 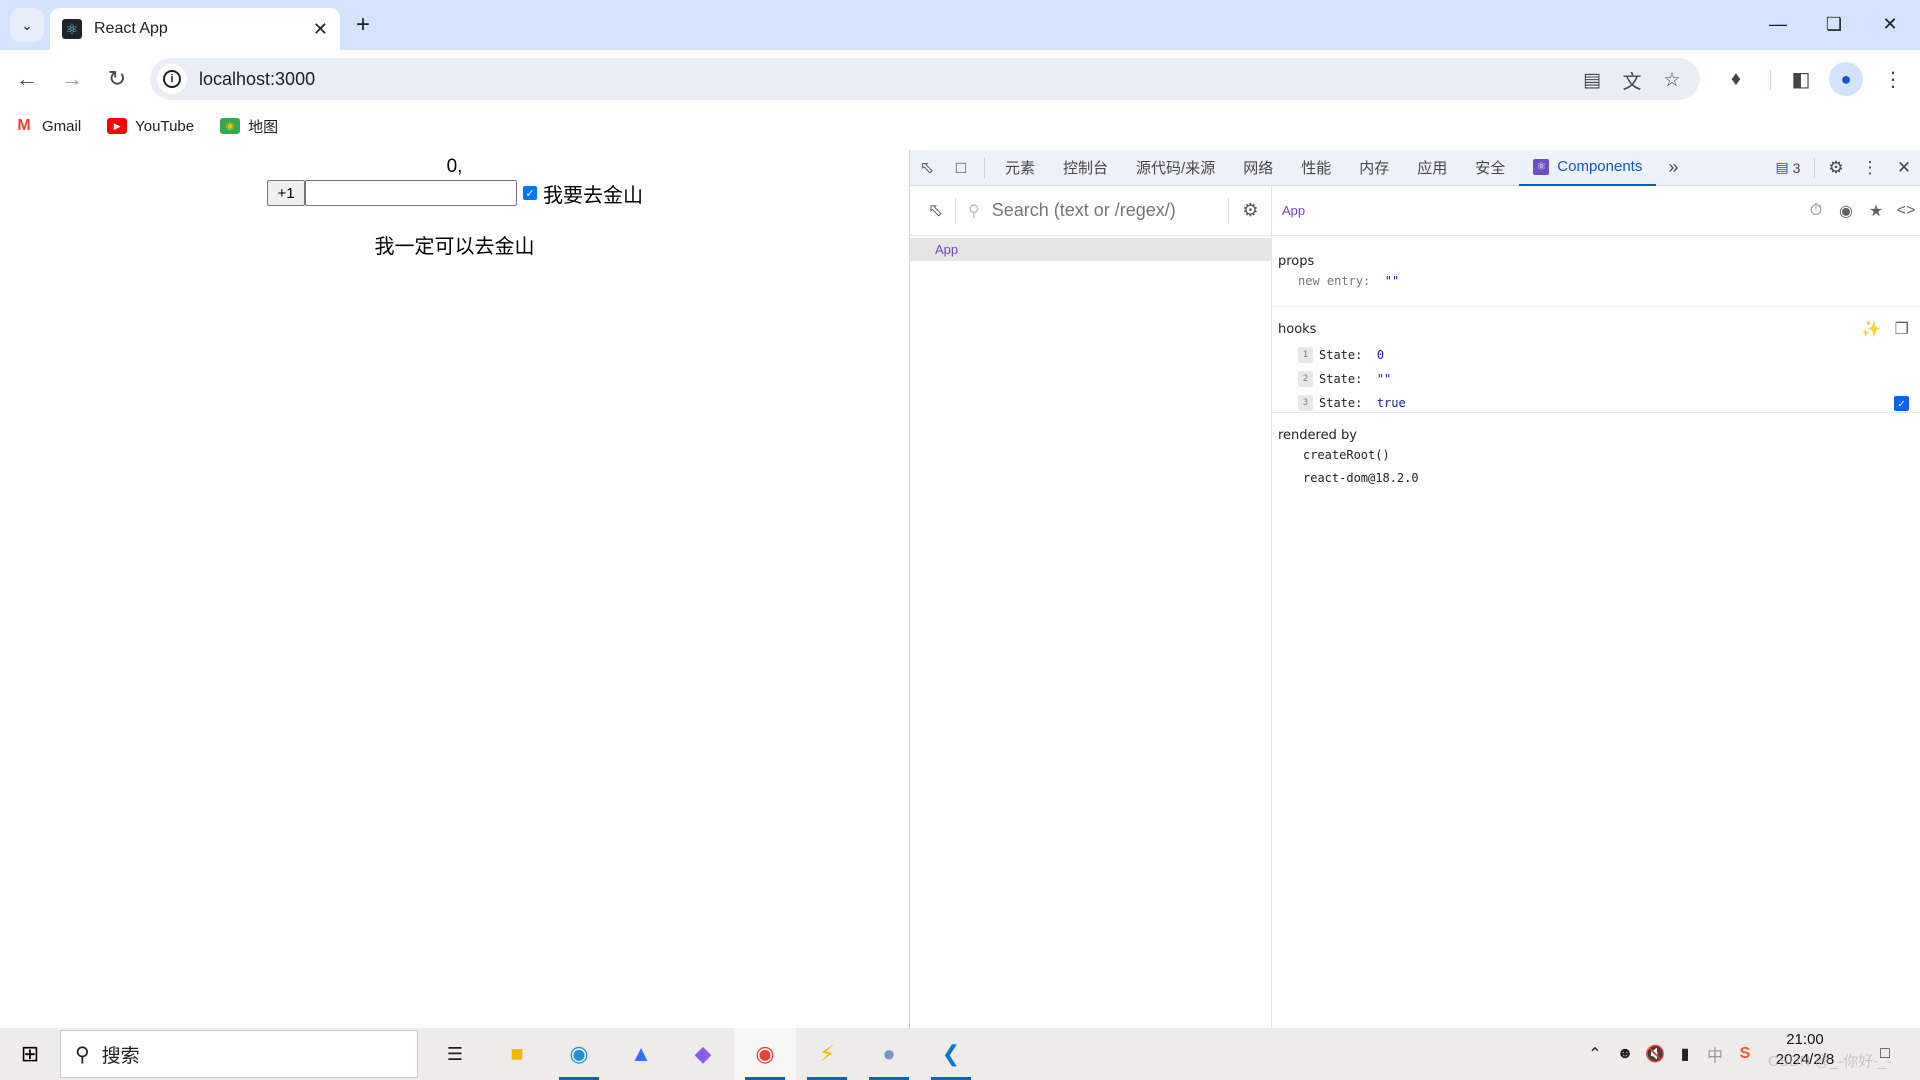 I want to click on parse-hook-names-icon: ✨, so click(x=1871, y=329).